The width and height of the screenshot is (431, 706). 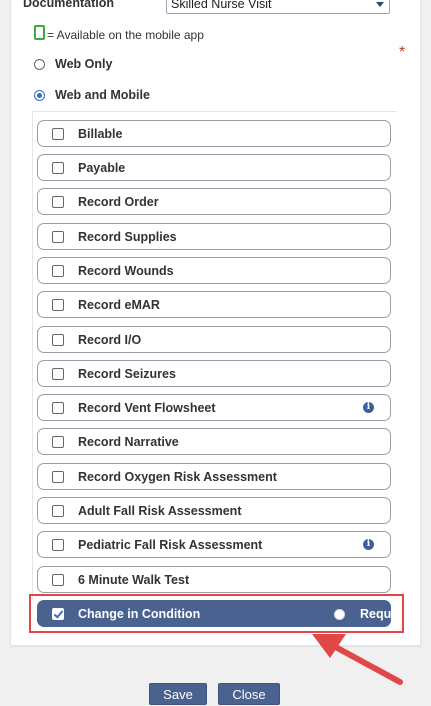 I want to click on option-pediatric-fall-risk-assessment: Pediatric Fall Risk Assessment i, so click(x=214, y=544).